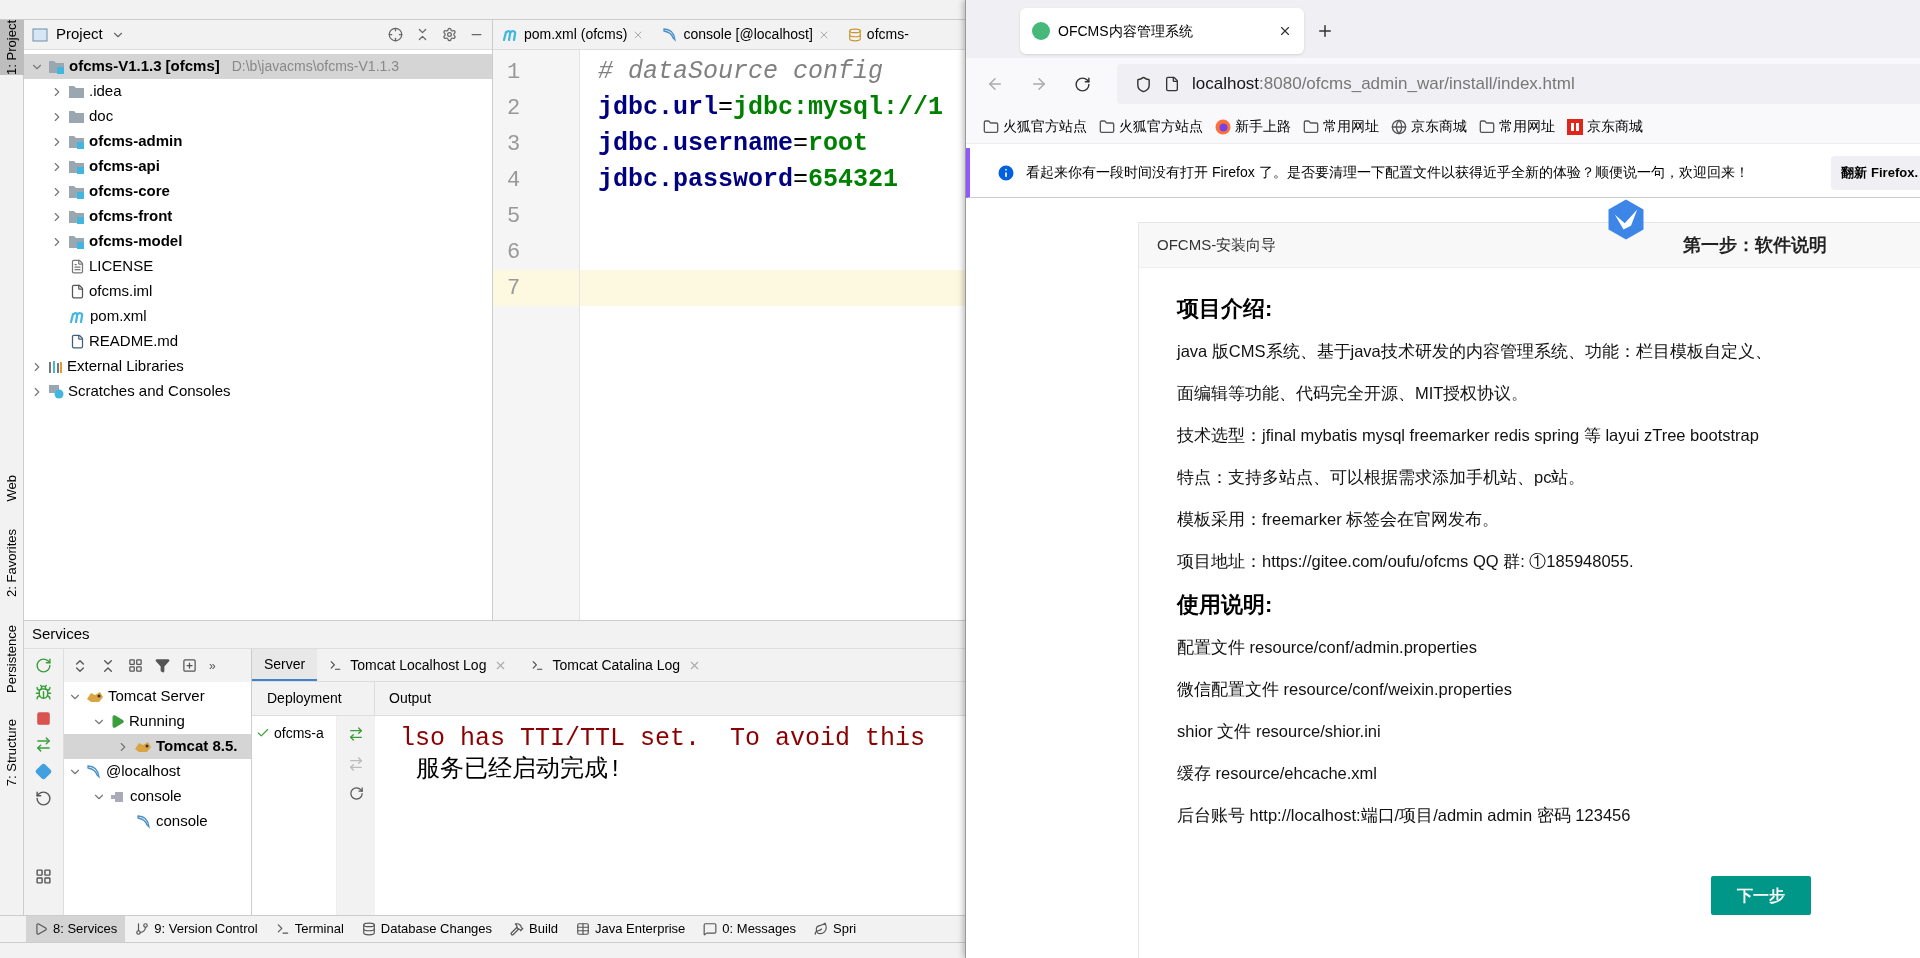 The image size is (1920, 958). What do you see at coordinates (105, 91) in the screenshot?
I see `tree-item: .idea` at bounding box center [105, 91].